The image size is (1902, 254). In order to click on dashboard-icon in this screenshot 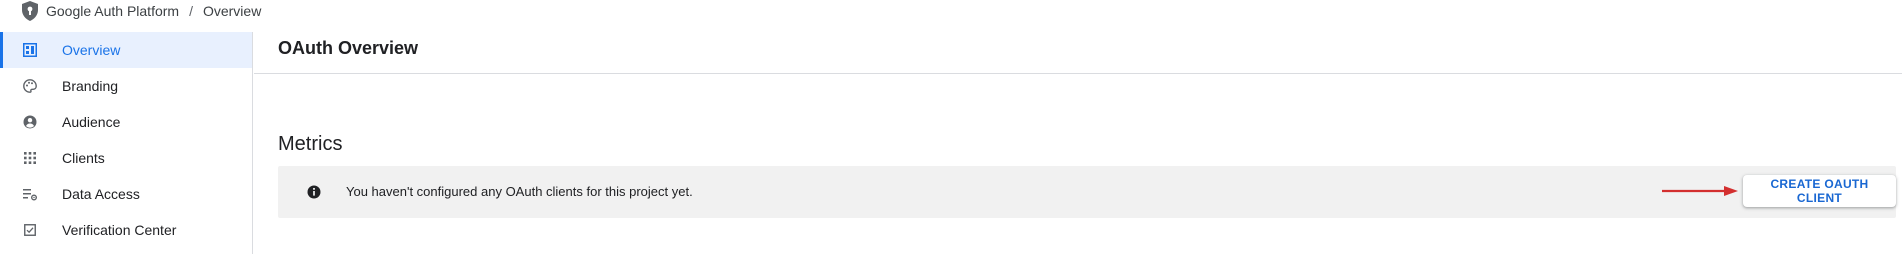, I will do `click(30, 50)`.